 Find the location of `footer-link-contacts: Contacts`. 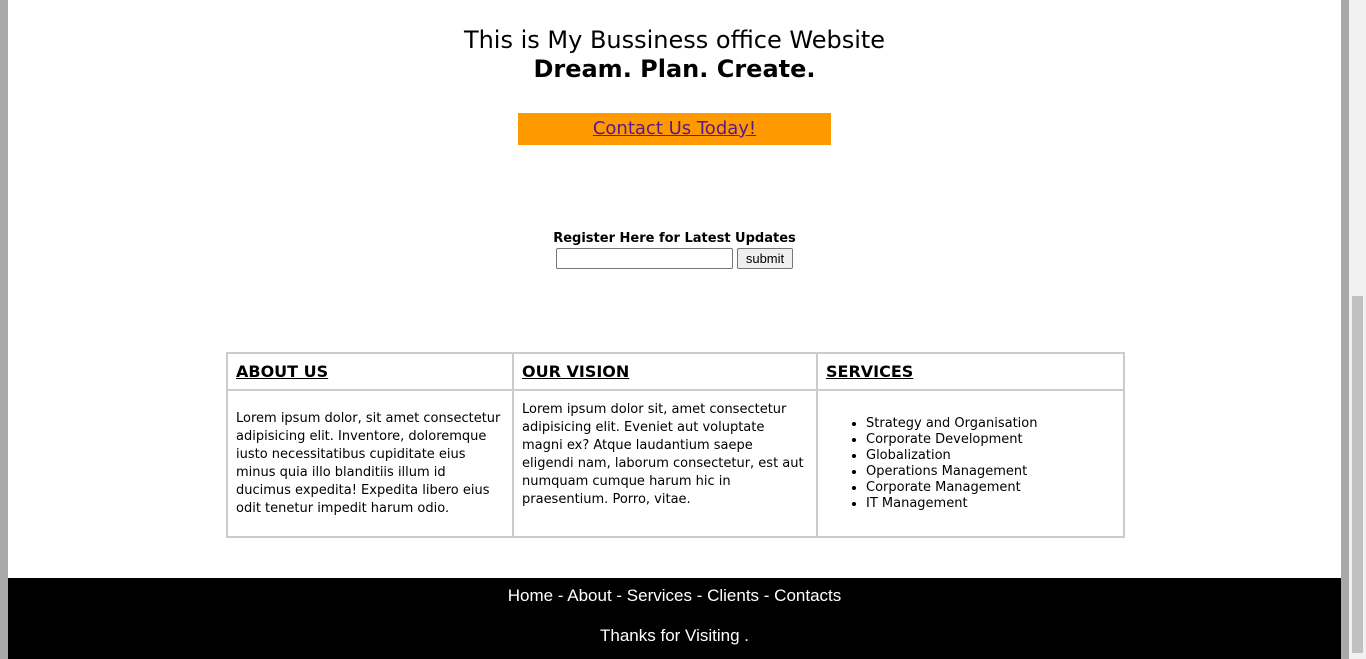

footer-link-contacts: Contacts is located at coordinates (807, 595).